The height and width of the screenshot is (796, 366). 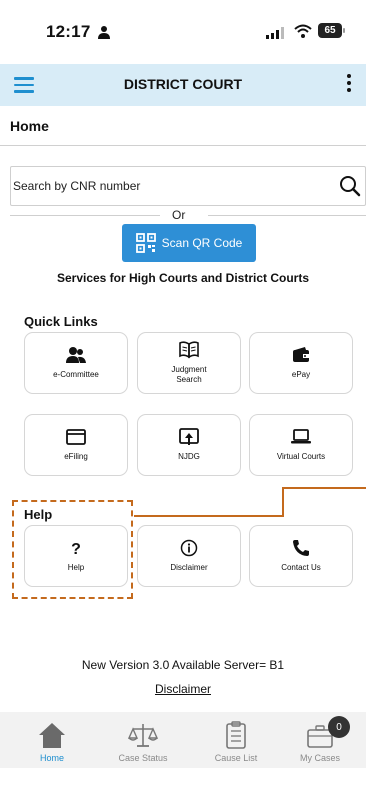 What do you see at coordinates (301, 436) in the screenshot?
I see `laptop-icon` at bounding box center [301, 436].